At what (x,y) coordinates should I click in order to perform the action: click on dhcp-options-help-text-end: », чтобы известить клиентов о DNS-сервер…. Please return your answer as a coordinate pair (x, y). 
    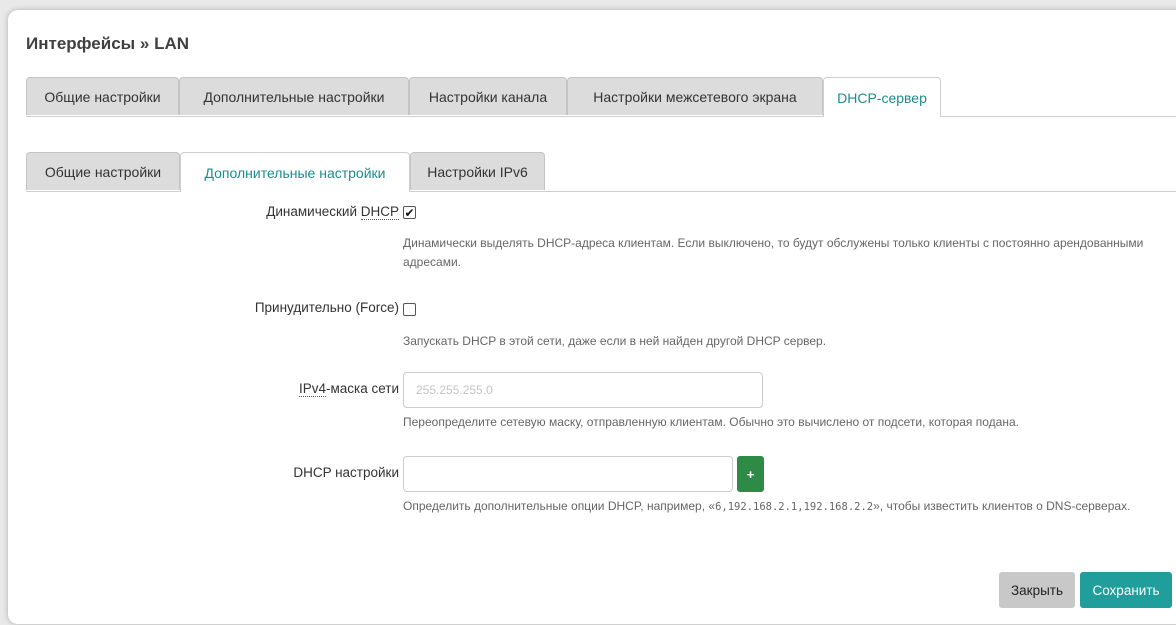
    Looking at the image, I should click on (1002, 506).